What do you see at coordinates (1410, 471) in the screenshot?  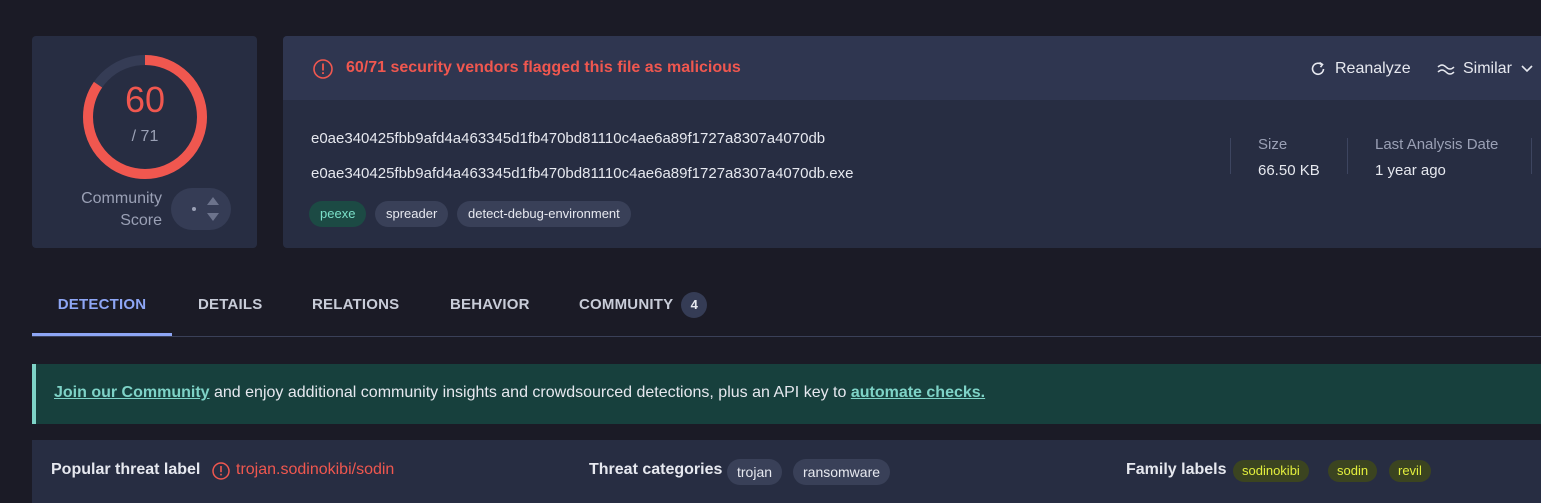 I see `family-tag-revil: revil` at bounding box center [1410, 471].